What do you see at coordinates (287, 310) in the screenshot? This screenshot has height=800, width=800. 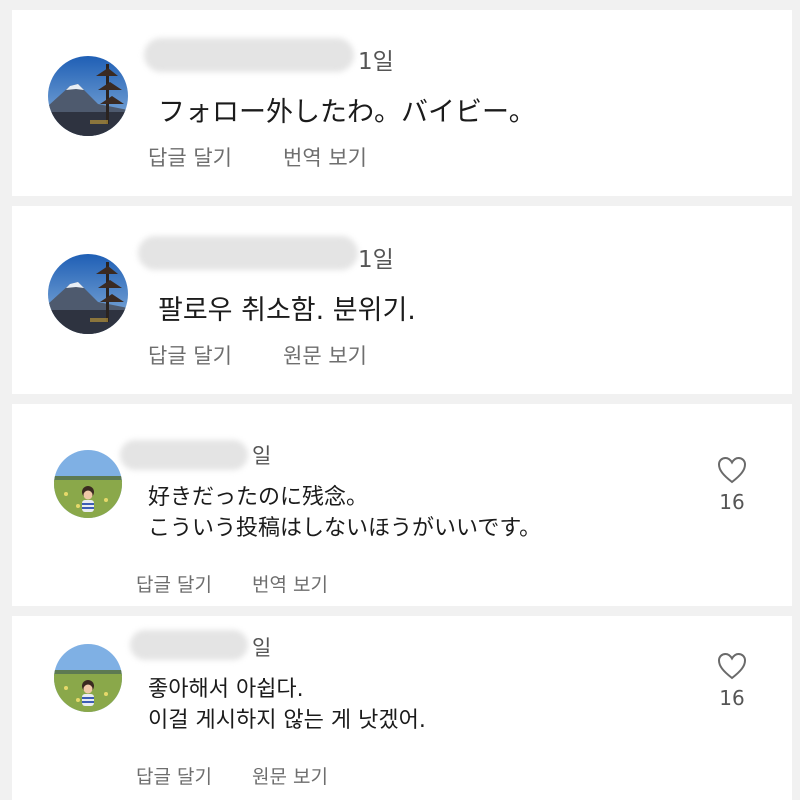 I see `comment-text: 팔로우 취소함. 분위기.` at bounding box center [287, 310].